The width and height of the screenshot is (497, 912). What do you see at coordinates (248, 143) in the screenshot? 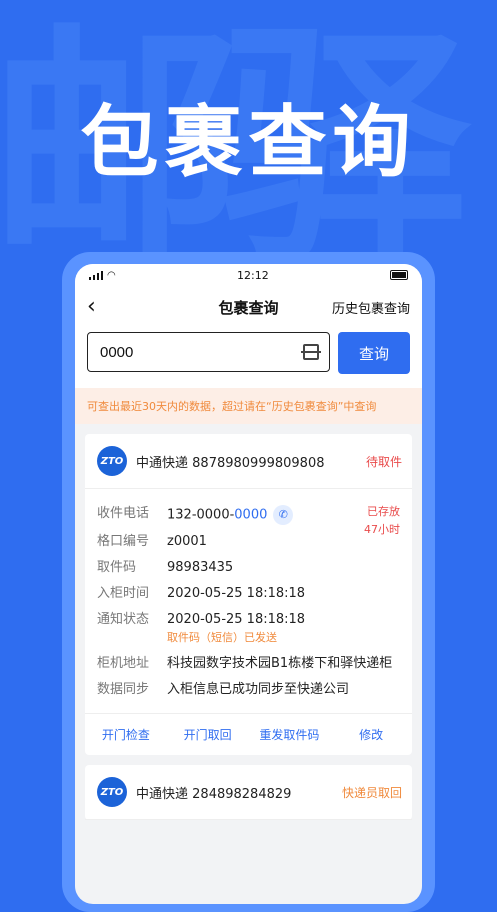
I see `hero-title: 包裹查询` at bounding box center [248, 143].